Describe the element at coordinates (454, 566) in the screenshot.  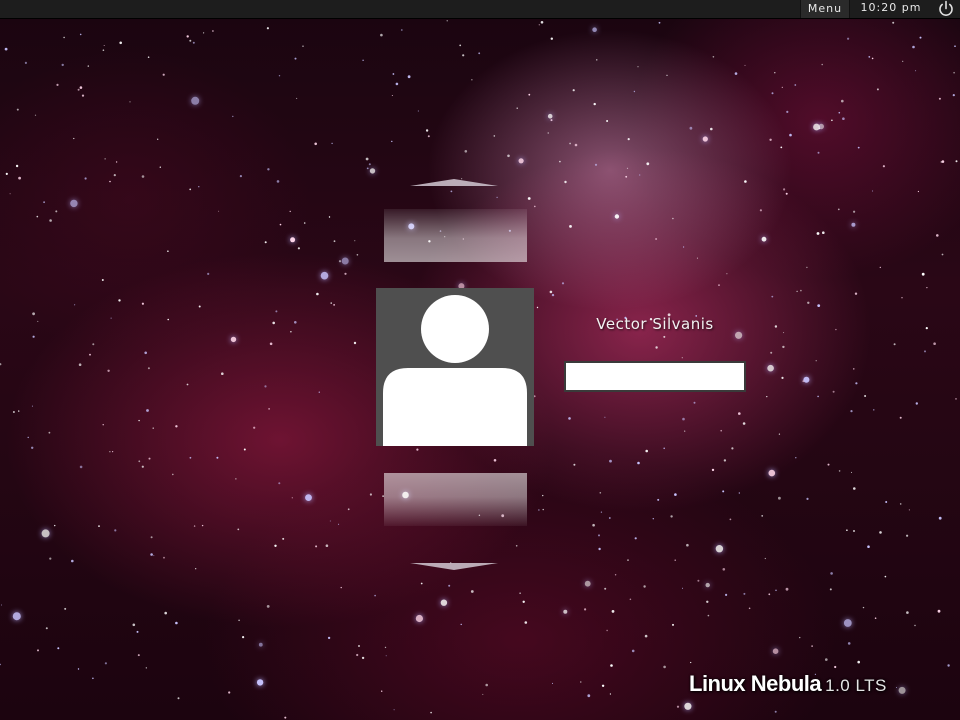
I see `chevron-down-icon` at that location.